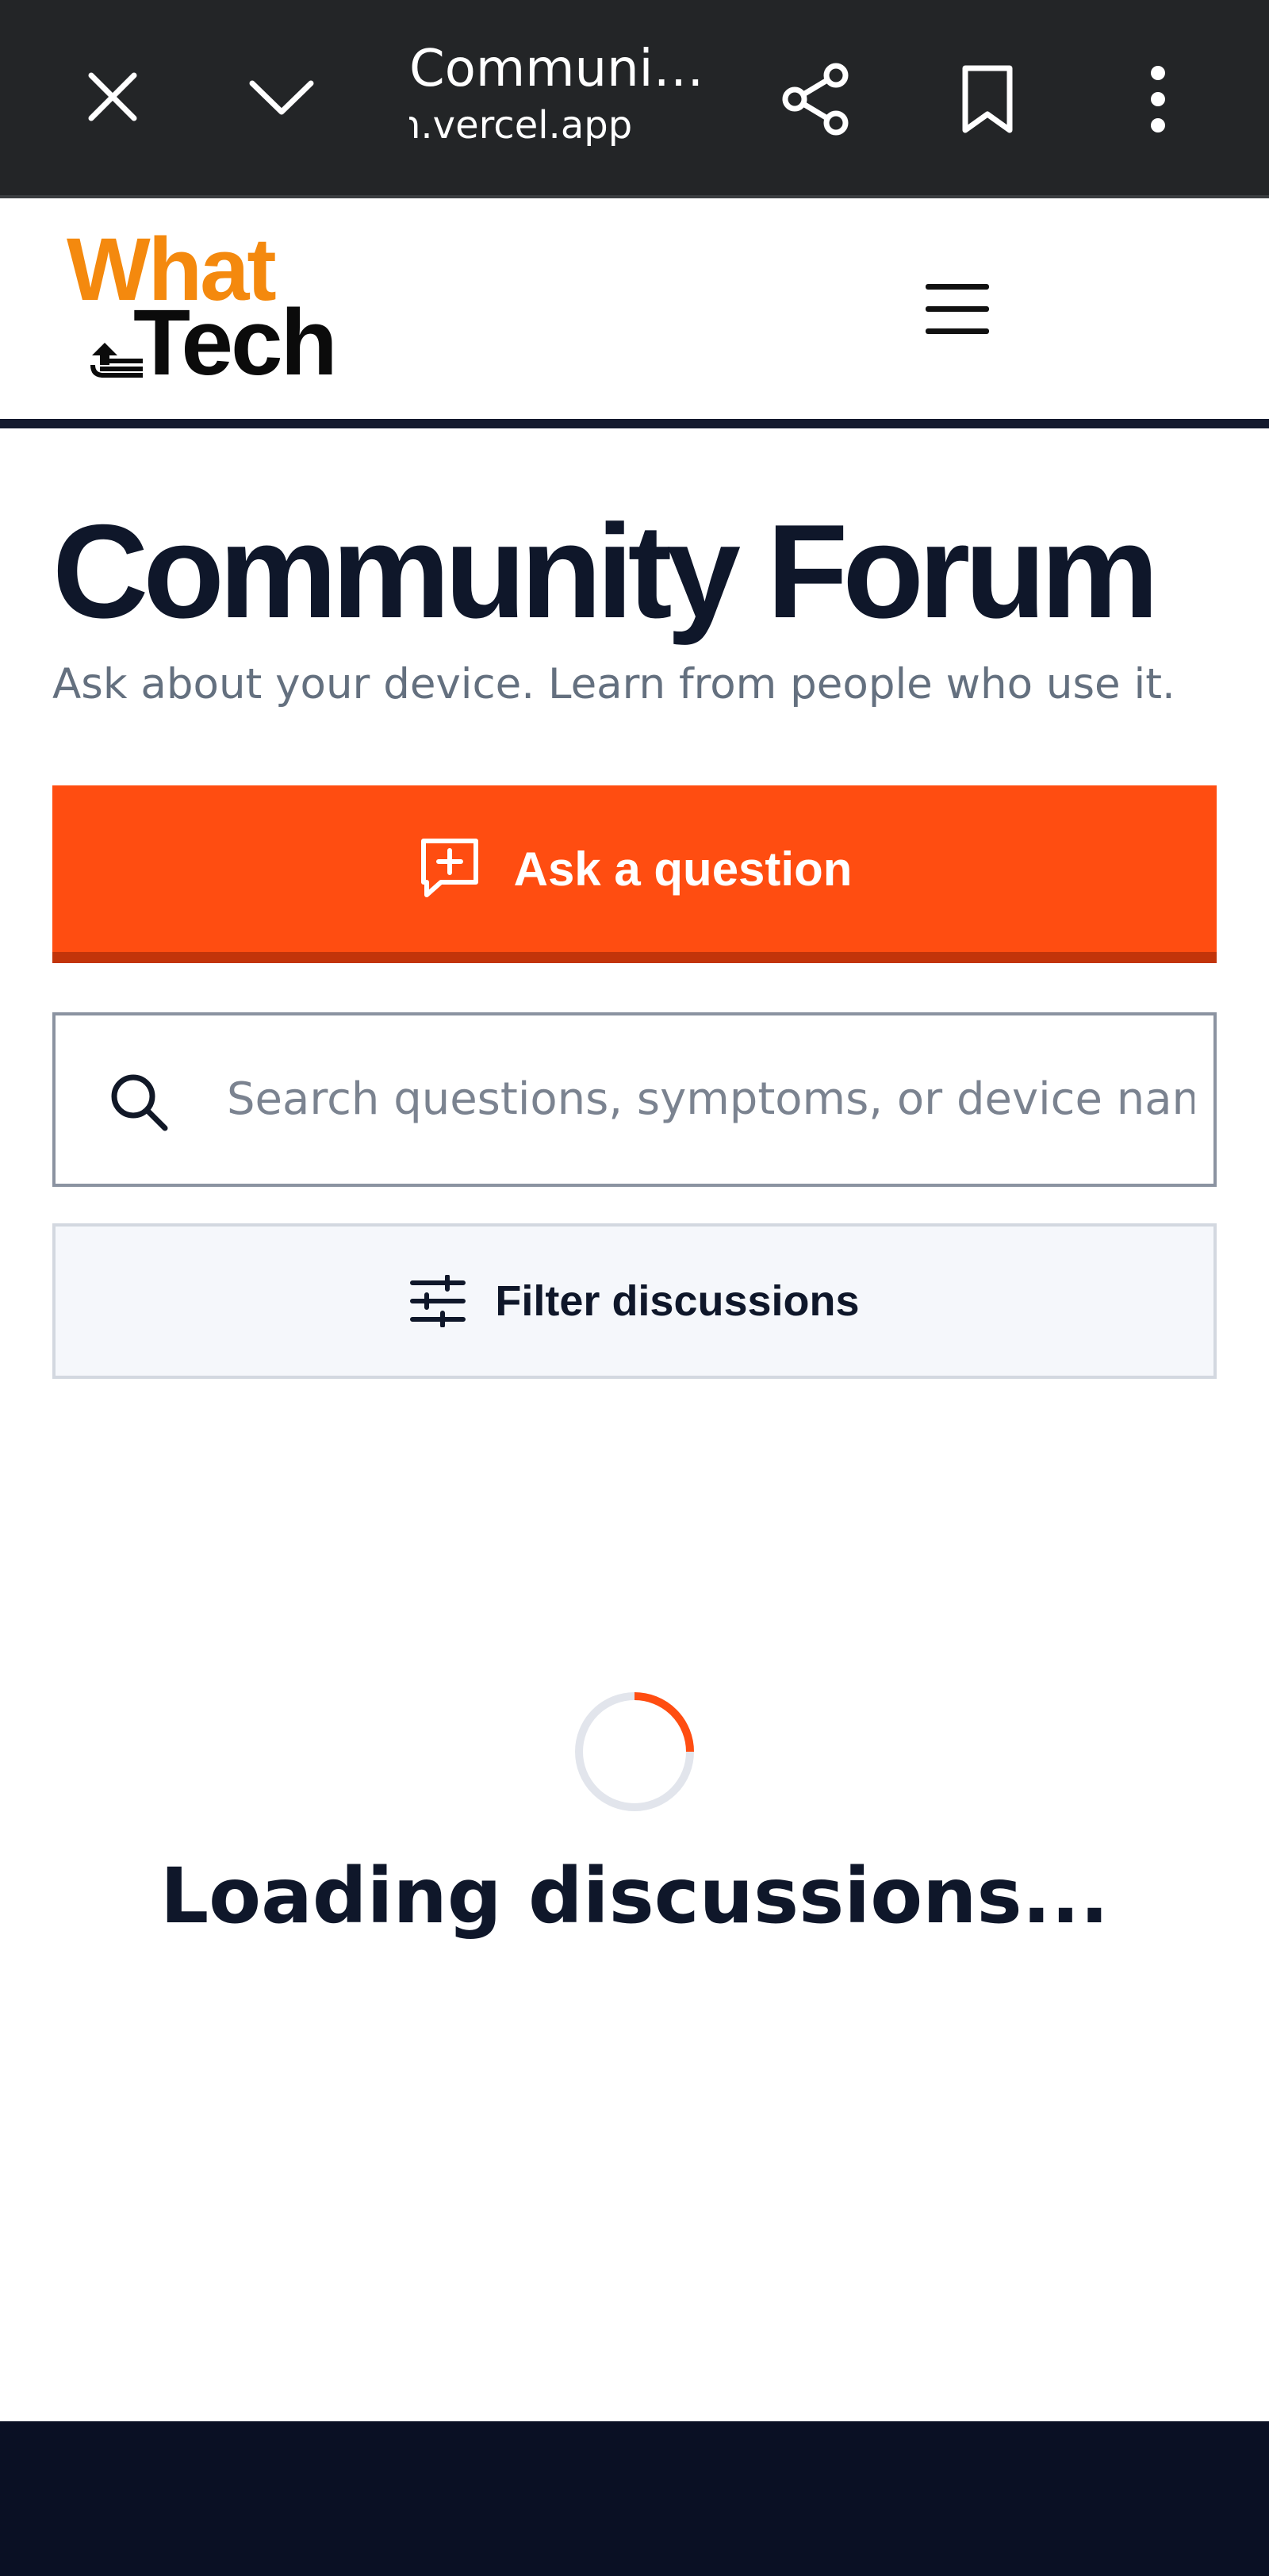  I want to click on close-icon, so click(112, 96).